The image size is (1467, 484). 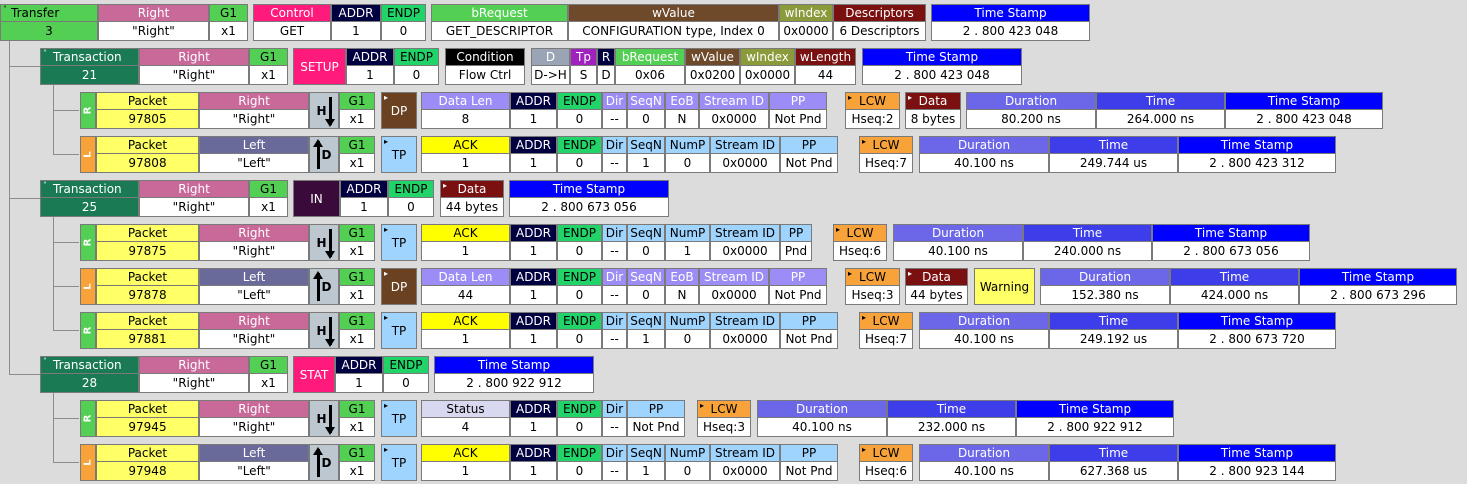 What do you see at coordinates (687, 242) in the screenshot?
I see `nump-field: NumP 1` at bounding box center [687, 242].